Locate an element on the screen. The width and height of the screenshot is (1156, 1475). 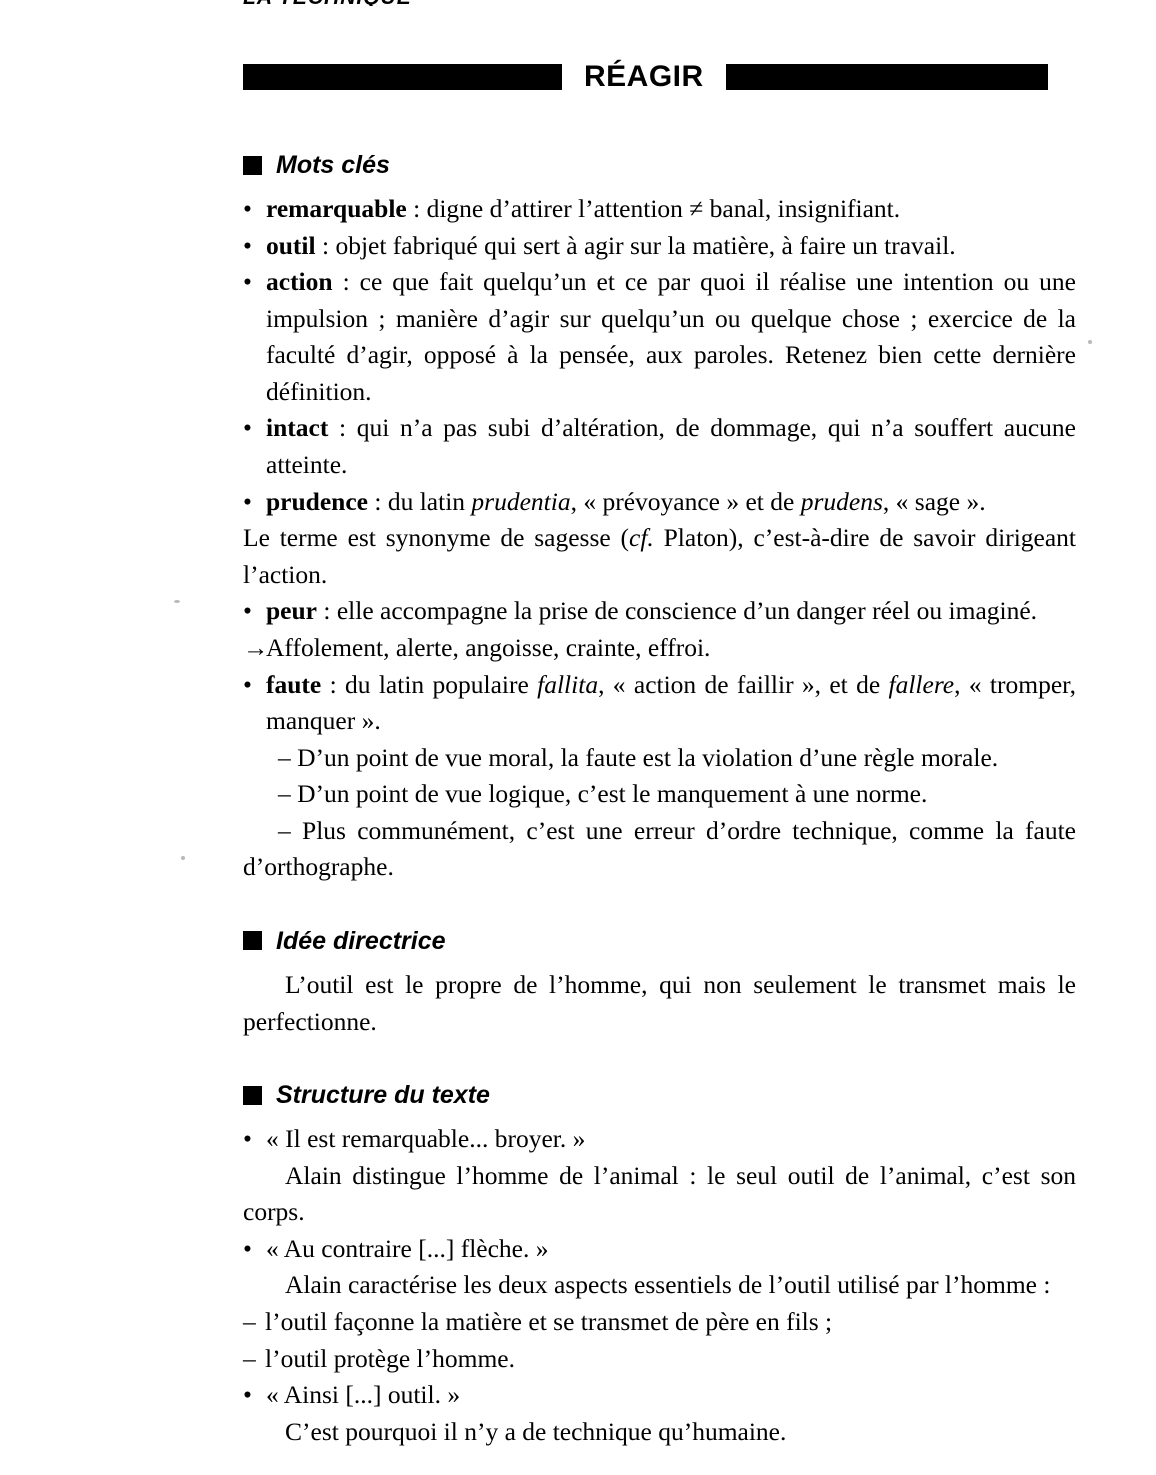
roman-run: , « action de faillir », et de is located at coordinates (743, 684).